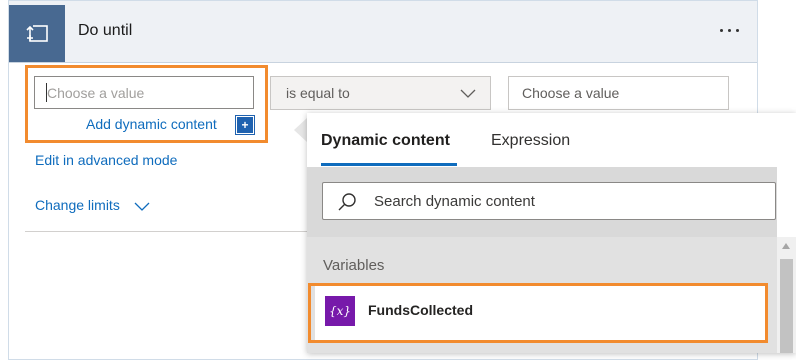  Describe the element at coordinates (354, 265) in the screenshot. I see `section-title: Variables` at that location.